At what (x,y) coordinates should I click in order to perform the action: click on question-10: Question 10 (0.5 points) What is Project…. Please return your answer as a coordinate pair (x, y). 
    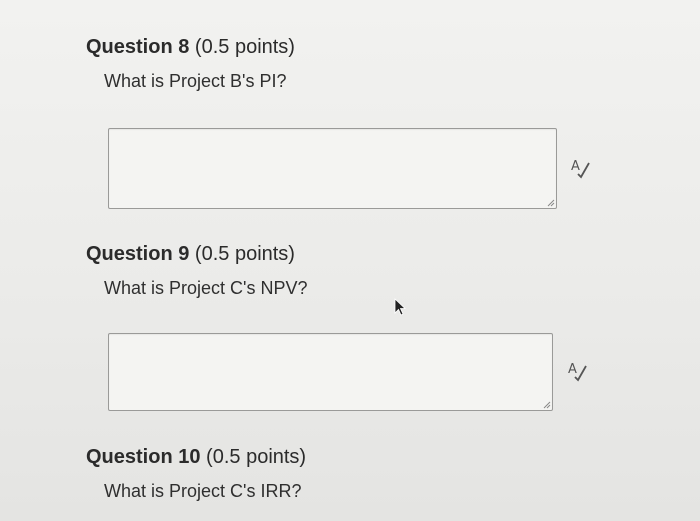
    Looking at the image, I should click on (196, 474).